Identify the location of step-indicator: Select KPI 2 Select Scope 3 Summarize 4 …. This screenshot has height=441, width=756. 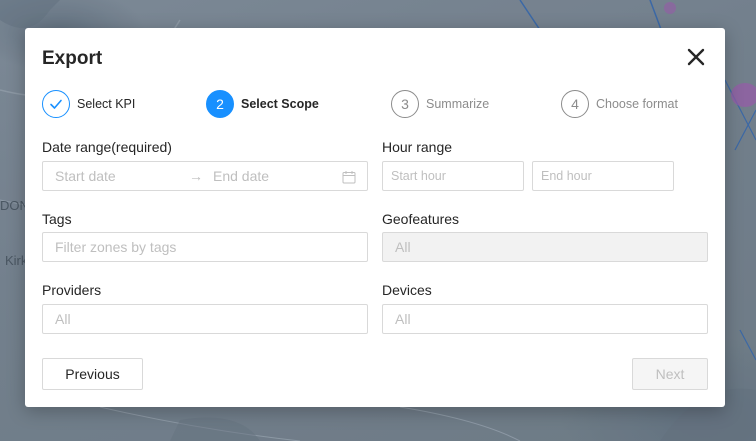
(372, 105).